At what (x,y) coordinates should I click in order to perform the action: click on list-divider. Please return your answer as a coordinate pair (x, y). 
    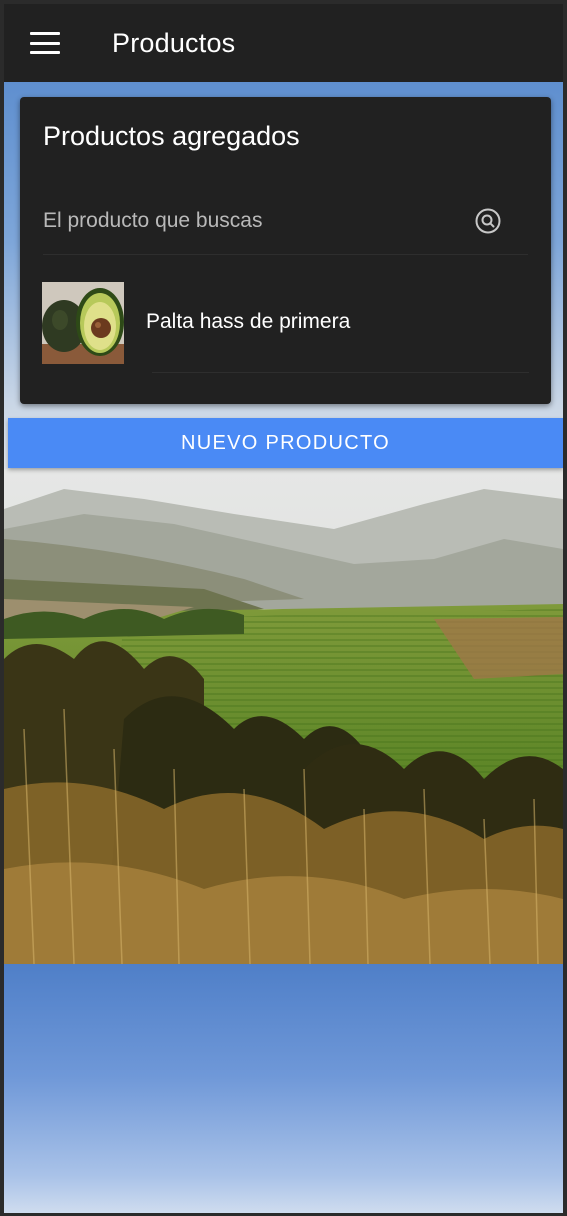
    Looking at the image, I should click on (340, 372).